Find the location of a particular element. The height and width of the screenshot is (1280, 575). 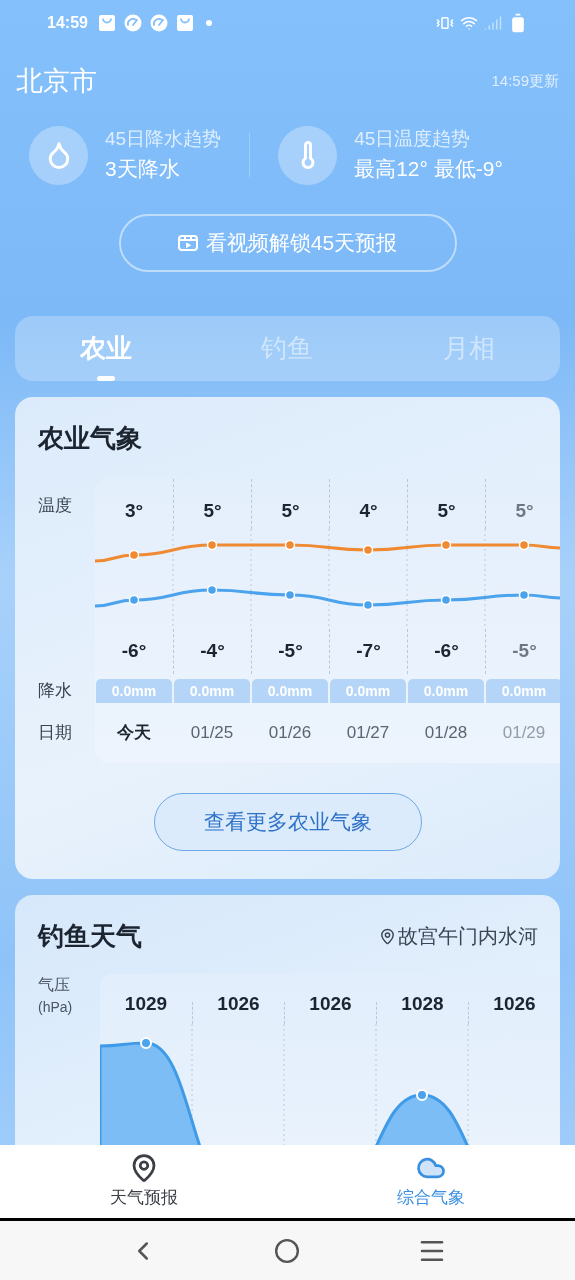

row-label: 降水 is located at coordinates (55, 691).